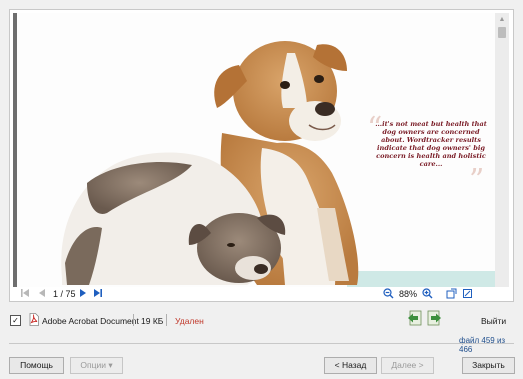 The image size is (523, 379). What do you see at coordinates (83, 294) in the screenshot?
I see `next-page-icon` at bounding box center [83, 294].